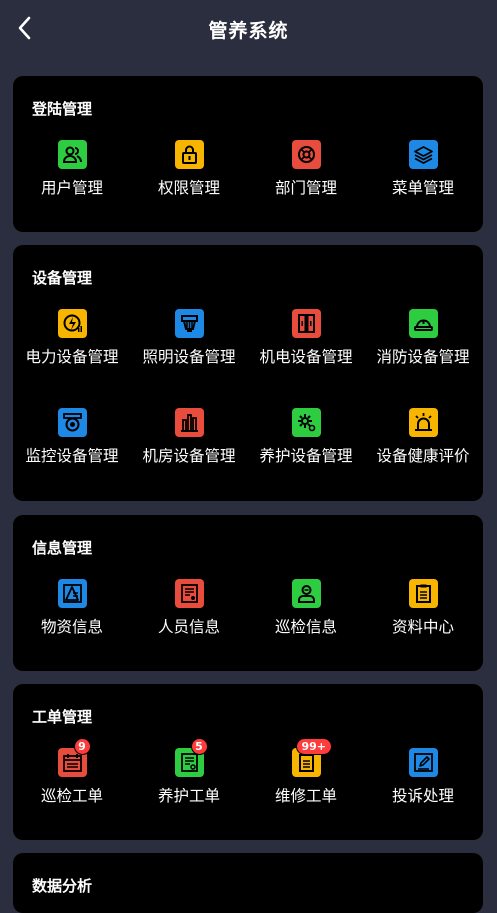 This screenshot has height=913, width=497. Describe the element at coordinates (72, 323) in the screenshot. I see `power-icon` at that location.